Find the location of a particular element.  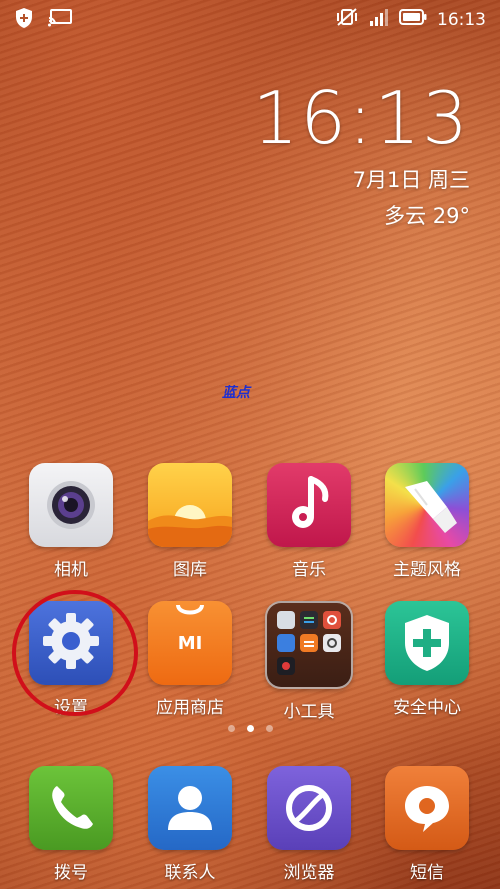

clock-date: 7月1日 周三 is located at coordinates (411, 180).